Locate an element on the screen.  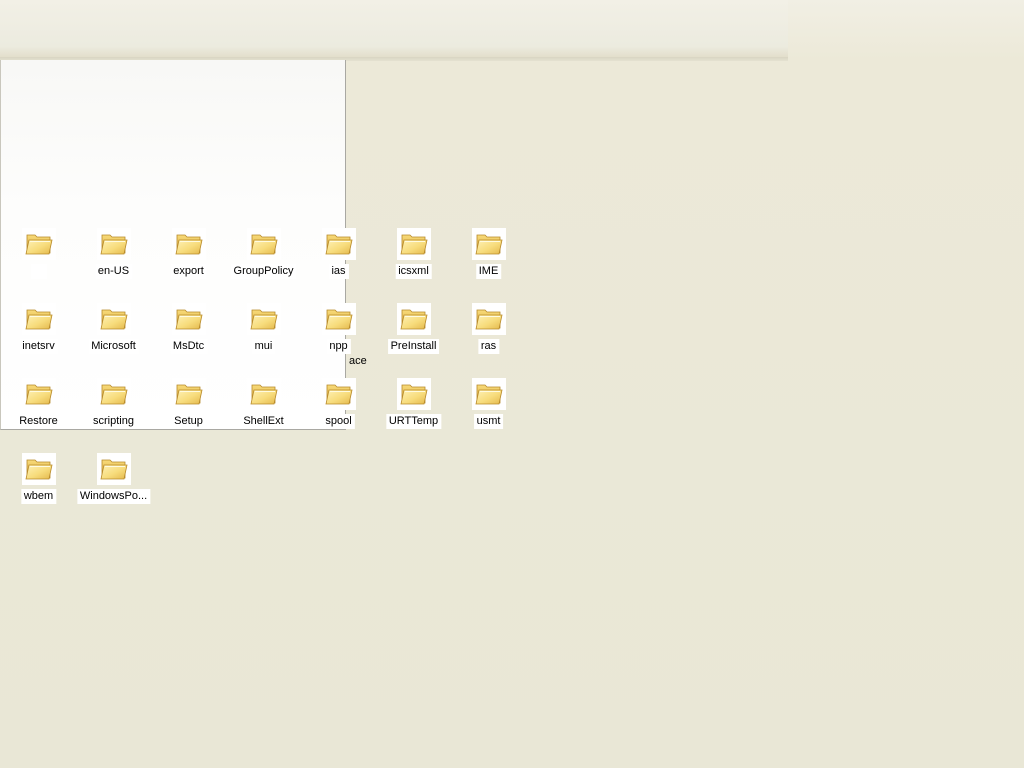
folder-label: GroupPolicy is located at coordinates (263, 271).